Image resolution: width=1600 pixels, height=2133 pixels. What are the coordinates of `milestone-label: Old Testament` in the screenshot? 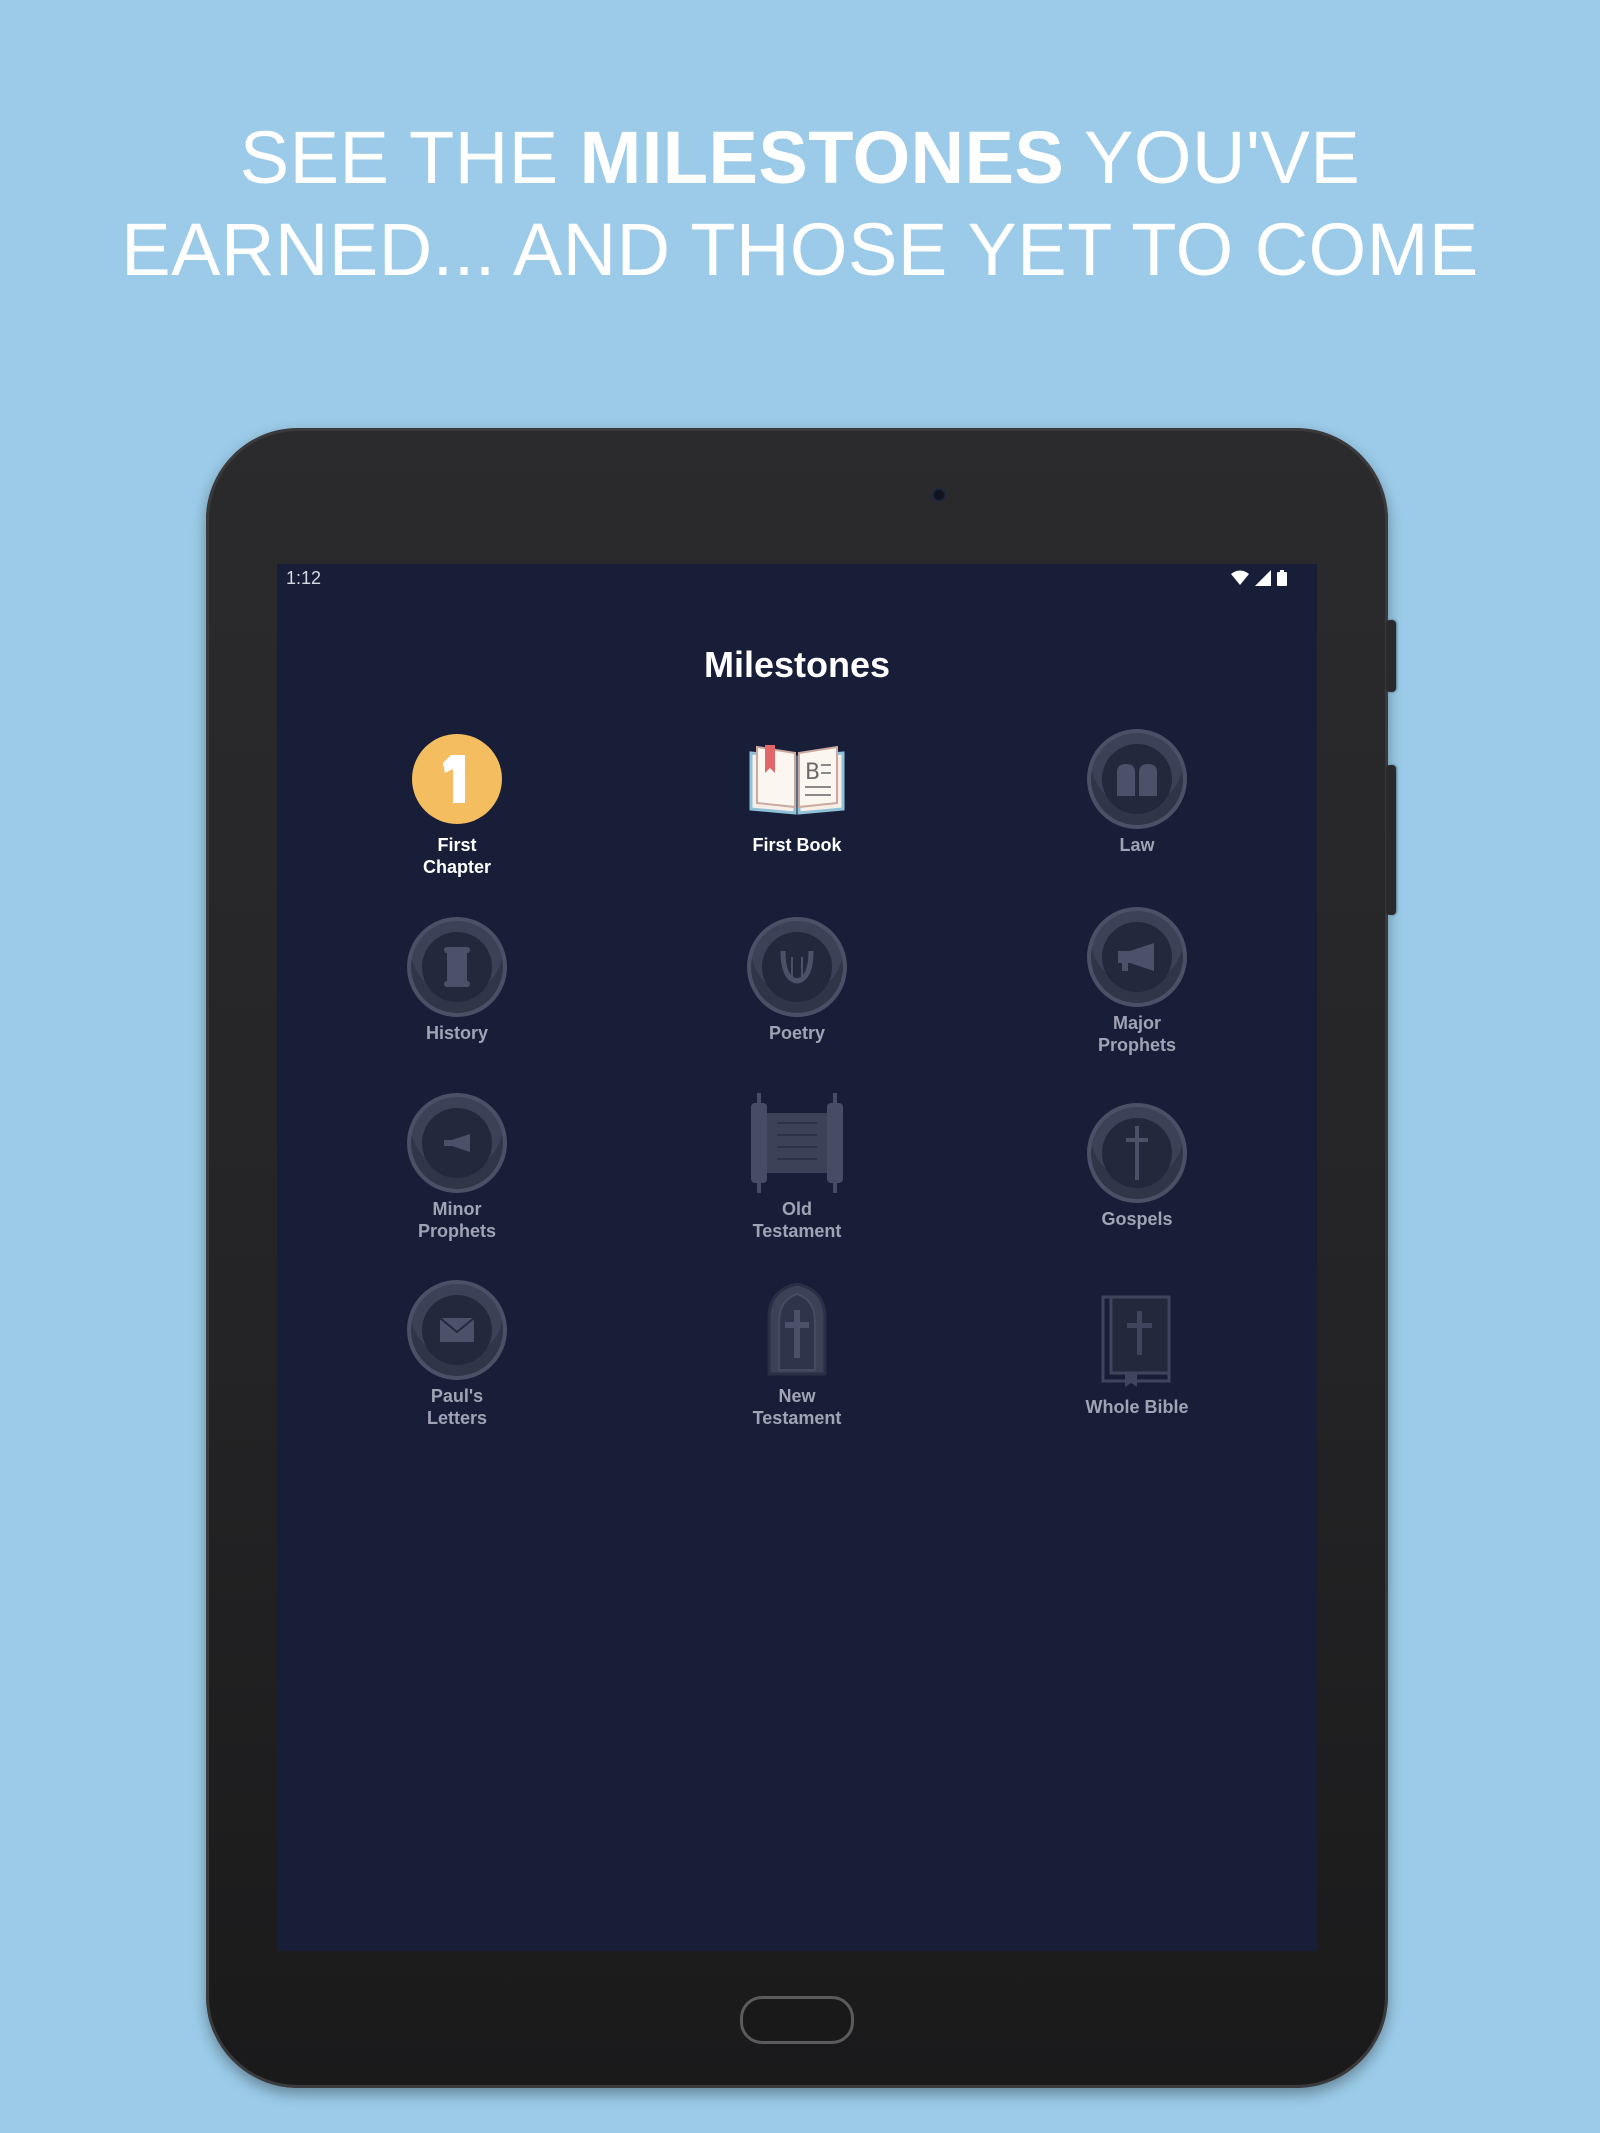 It's located at (797, 1220).